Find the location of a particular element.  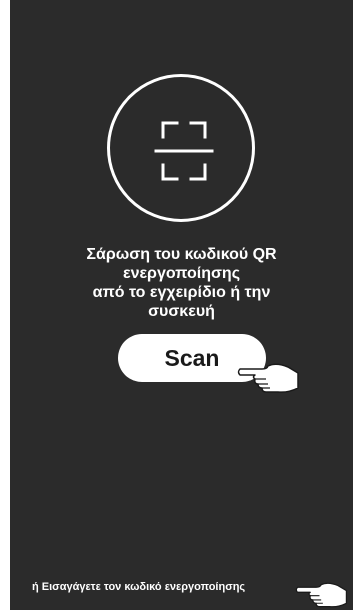

instruction-line-2: ενεργοποίησης is located at coordinates (181, 273).